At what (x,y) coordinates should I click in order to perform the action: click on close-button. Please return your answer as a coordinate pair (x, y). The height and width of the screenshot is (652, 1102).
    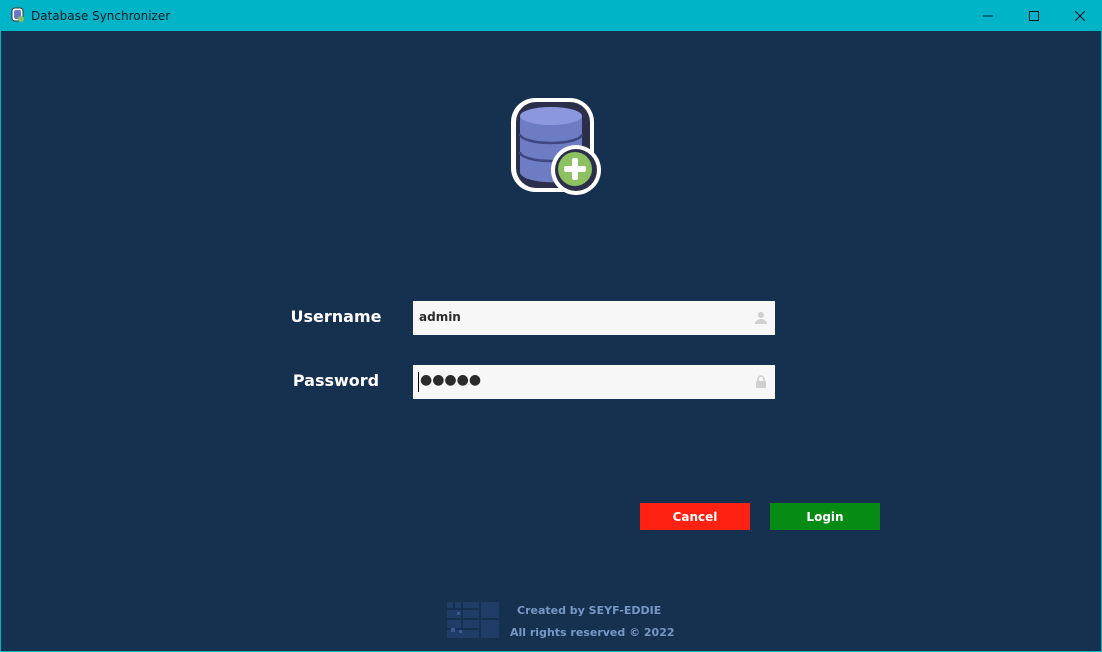
    Looking at the image, I should click on (1079, 15).